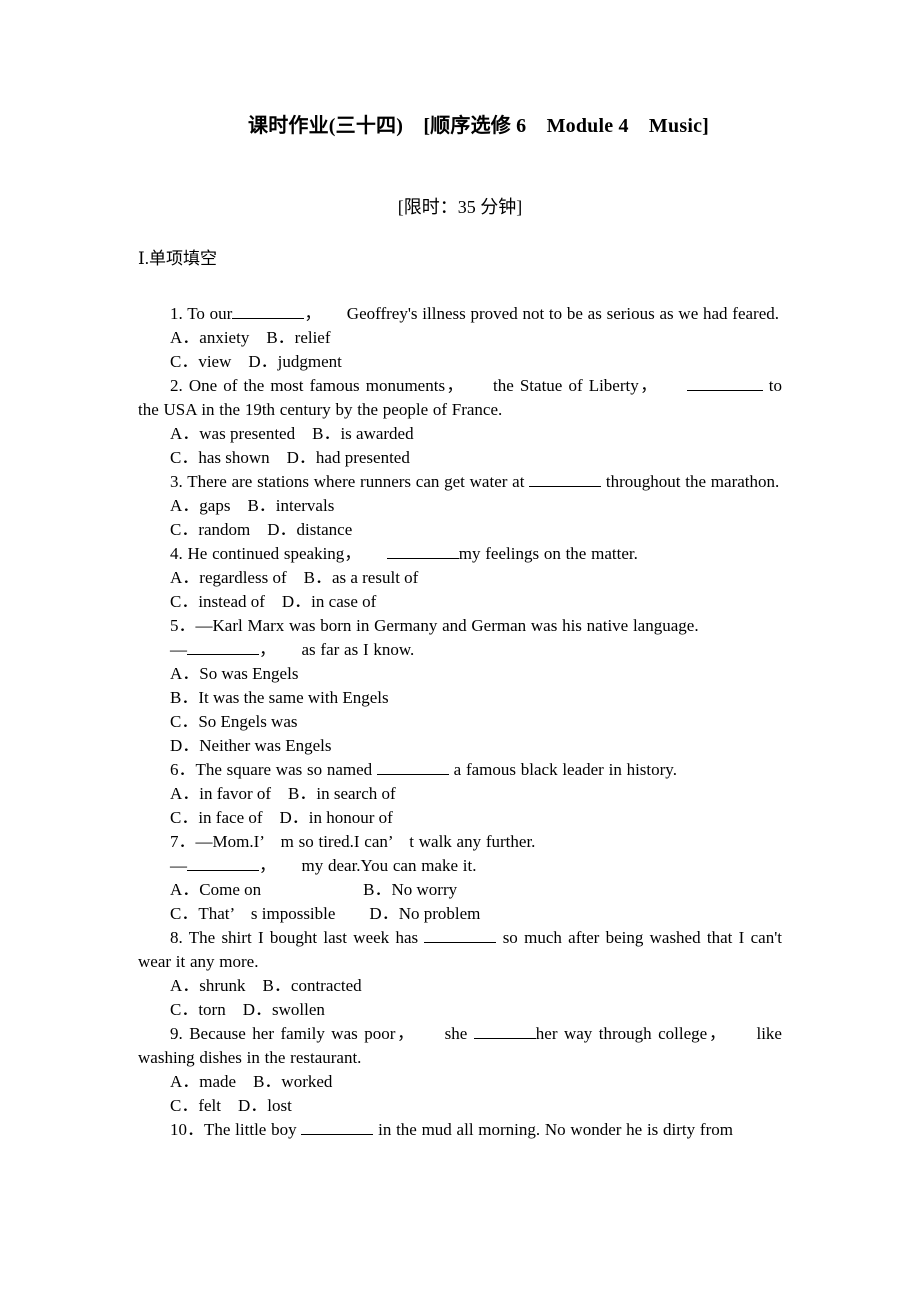  I want to click on option-line: A．gaps B．intervals, so click(460, 506).